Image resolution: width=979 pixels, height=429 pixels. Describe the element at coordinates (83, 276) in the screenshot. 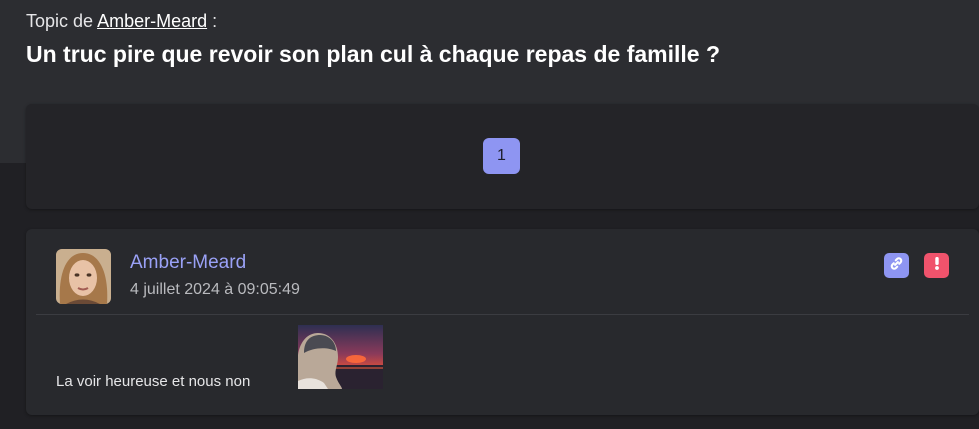

I see `avatar` at that location.